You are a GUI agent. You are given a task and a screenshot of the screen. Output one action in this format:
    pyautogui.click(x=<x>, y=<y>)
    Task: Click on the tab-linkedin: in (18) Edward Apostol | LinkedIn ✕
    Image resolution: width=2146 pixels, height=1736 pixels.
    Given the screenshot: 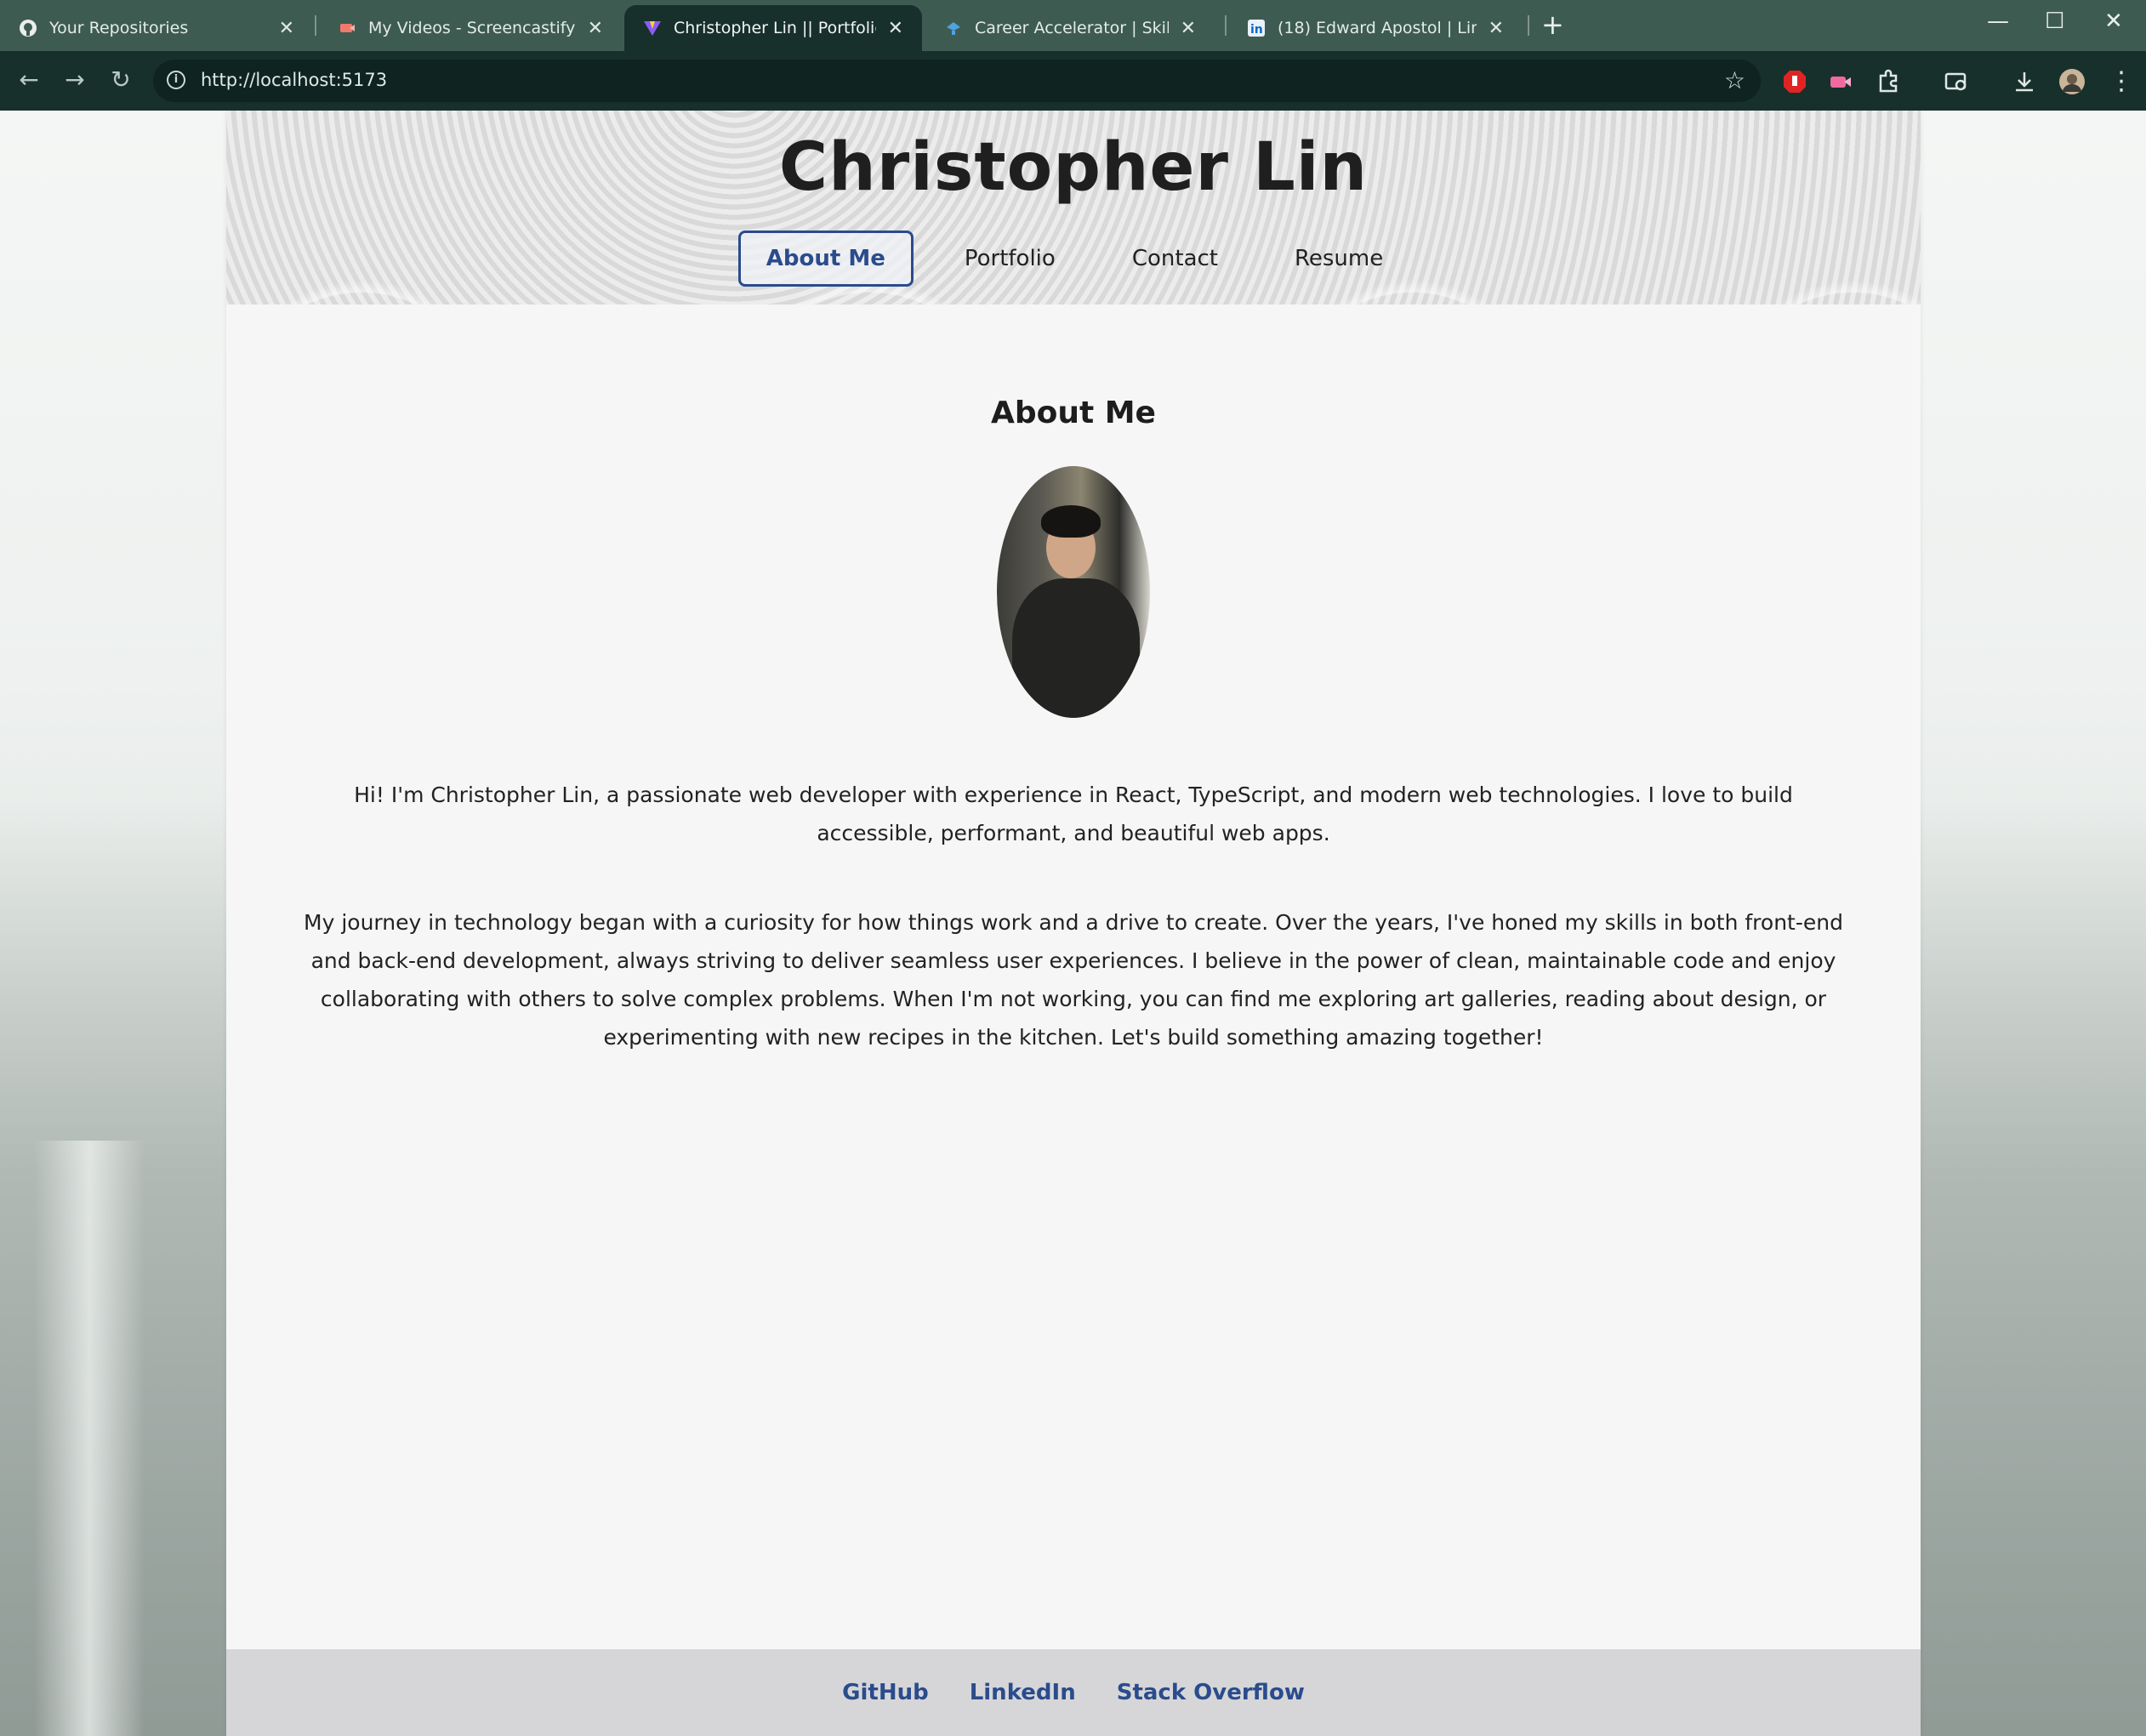 What is the action you would take?
    pyautogui.click(x=1375, y=28)
    